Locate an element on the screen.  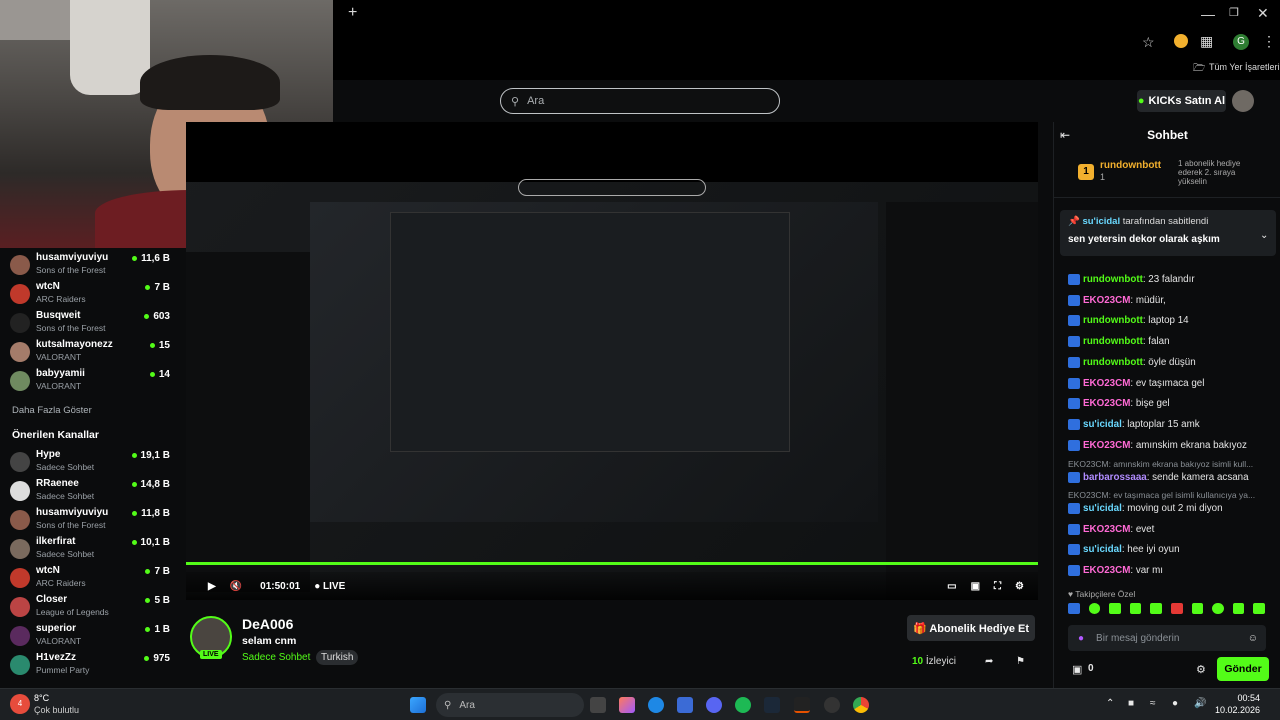
pip-icon: ▣ is located at coordinates (975, 586).